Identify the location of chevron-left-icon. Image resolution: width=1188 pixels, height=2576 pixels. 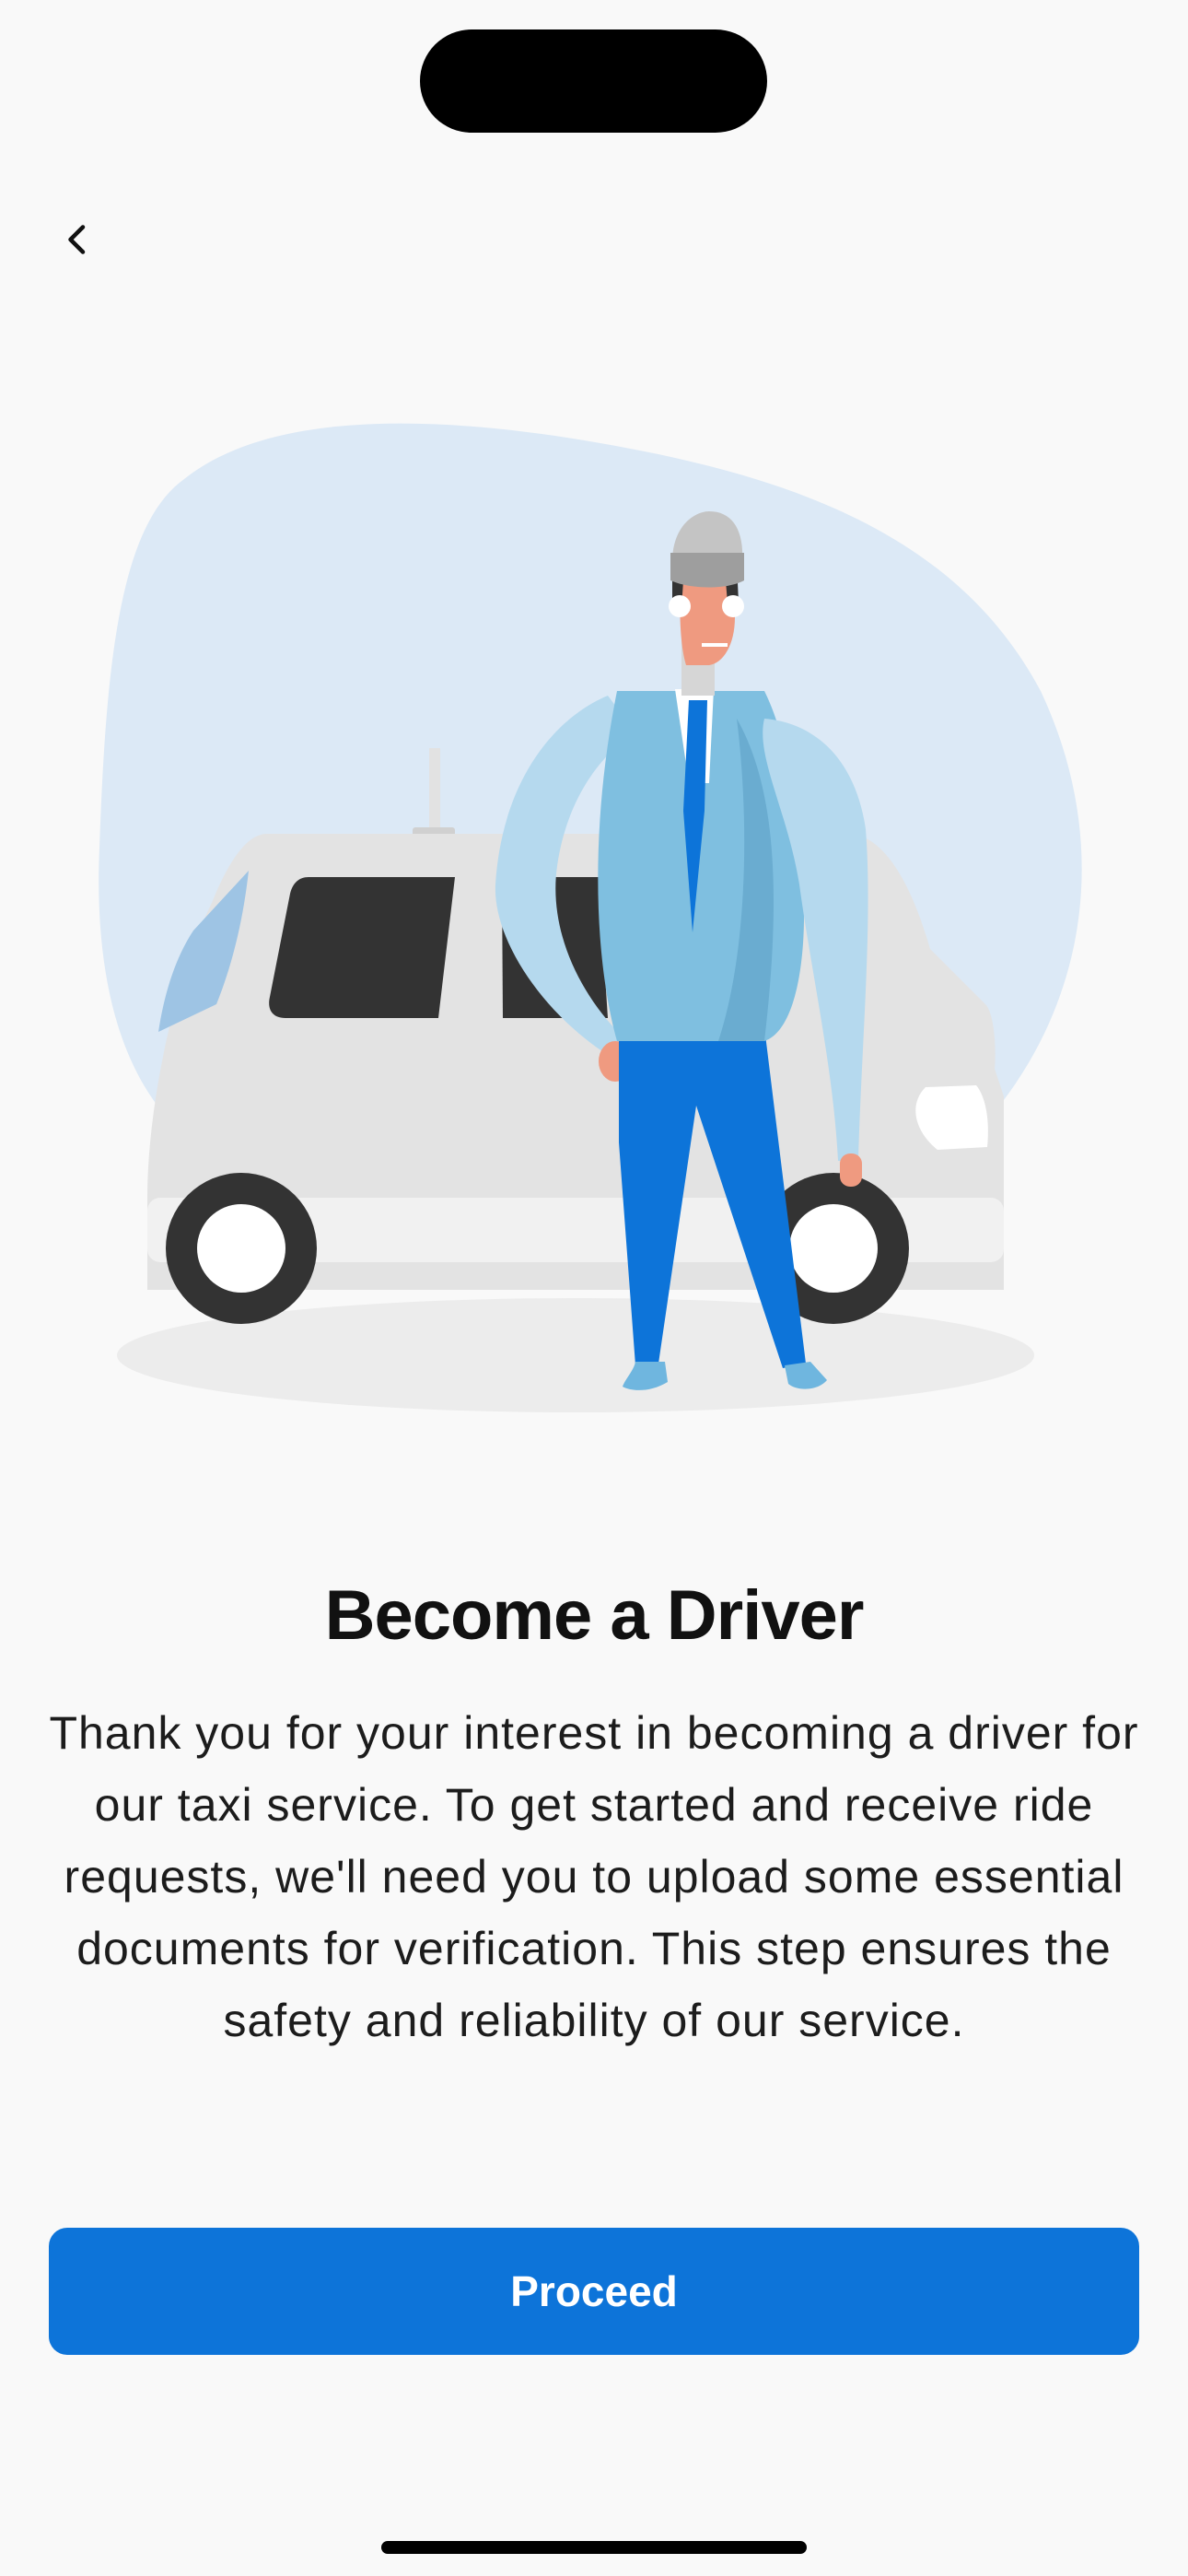
(77, 239).